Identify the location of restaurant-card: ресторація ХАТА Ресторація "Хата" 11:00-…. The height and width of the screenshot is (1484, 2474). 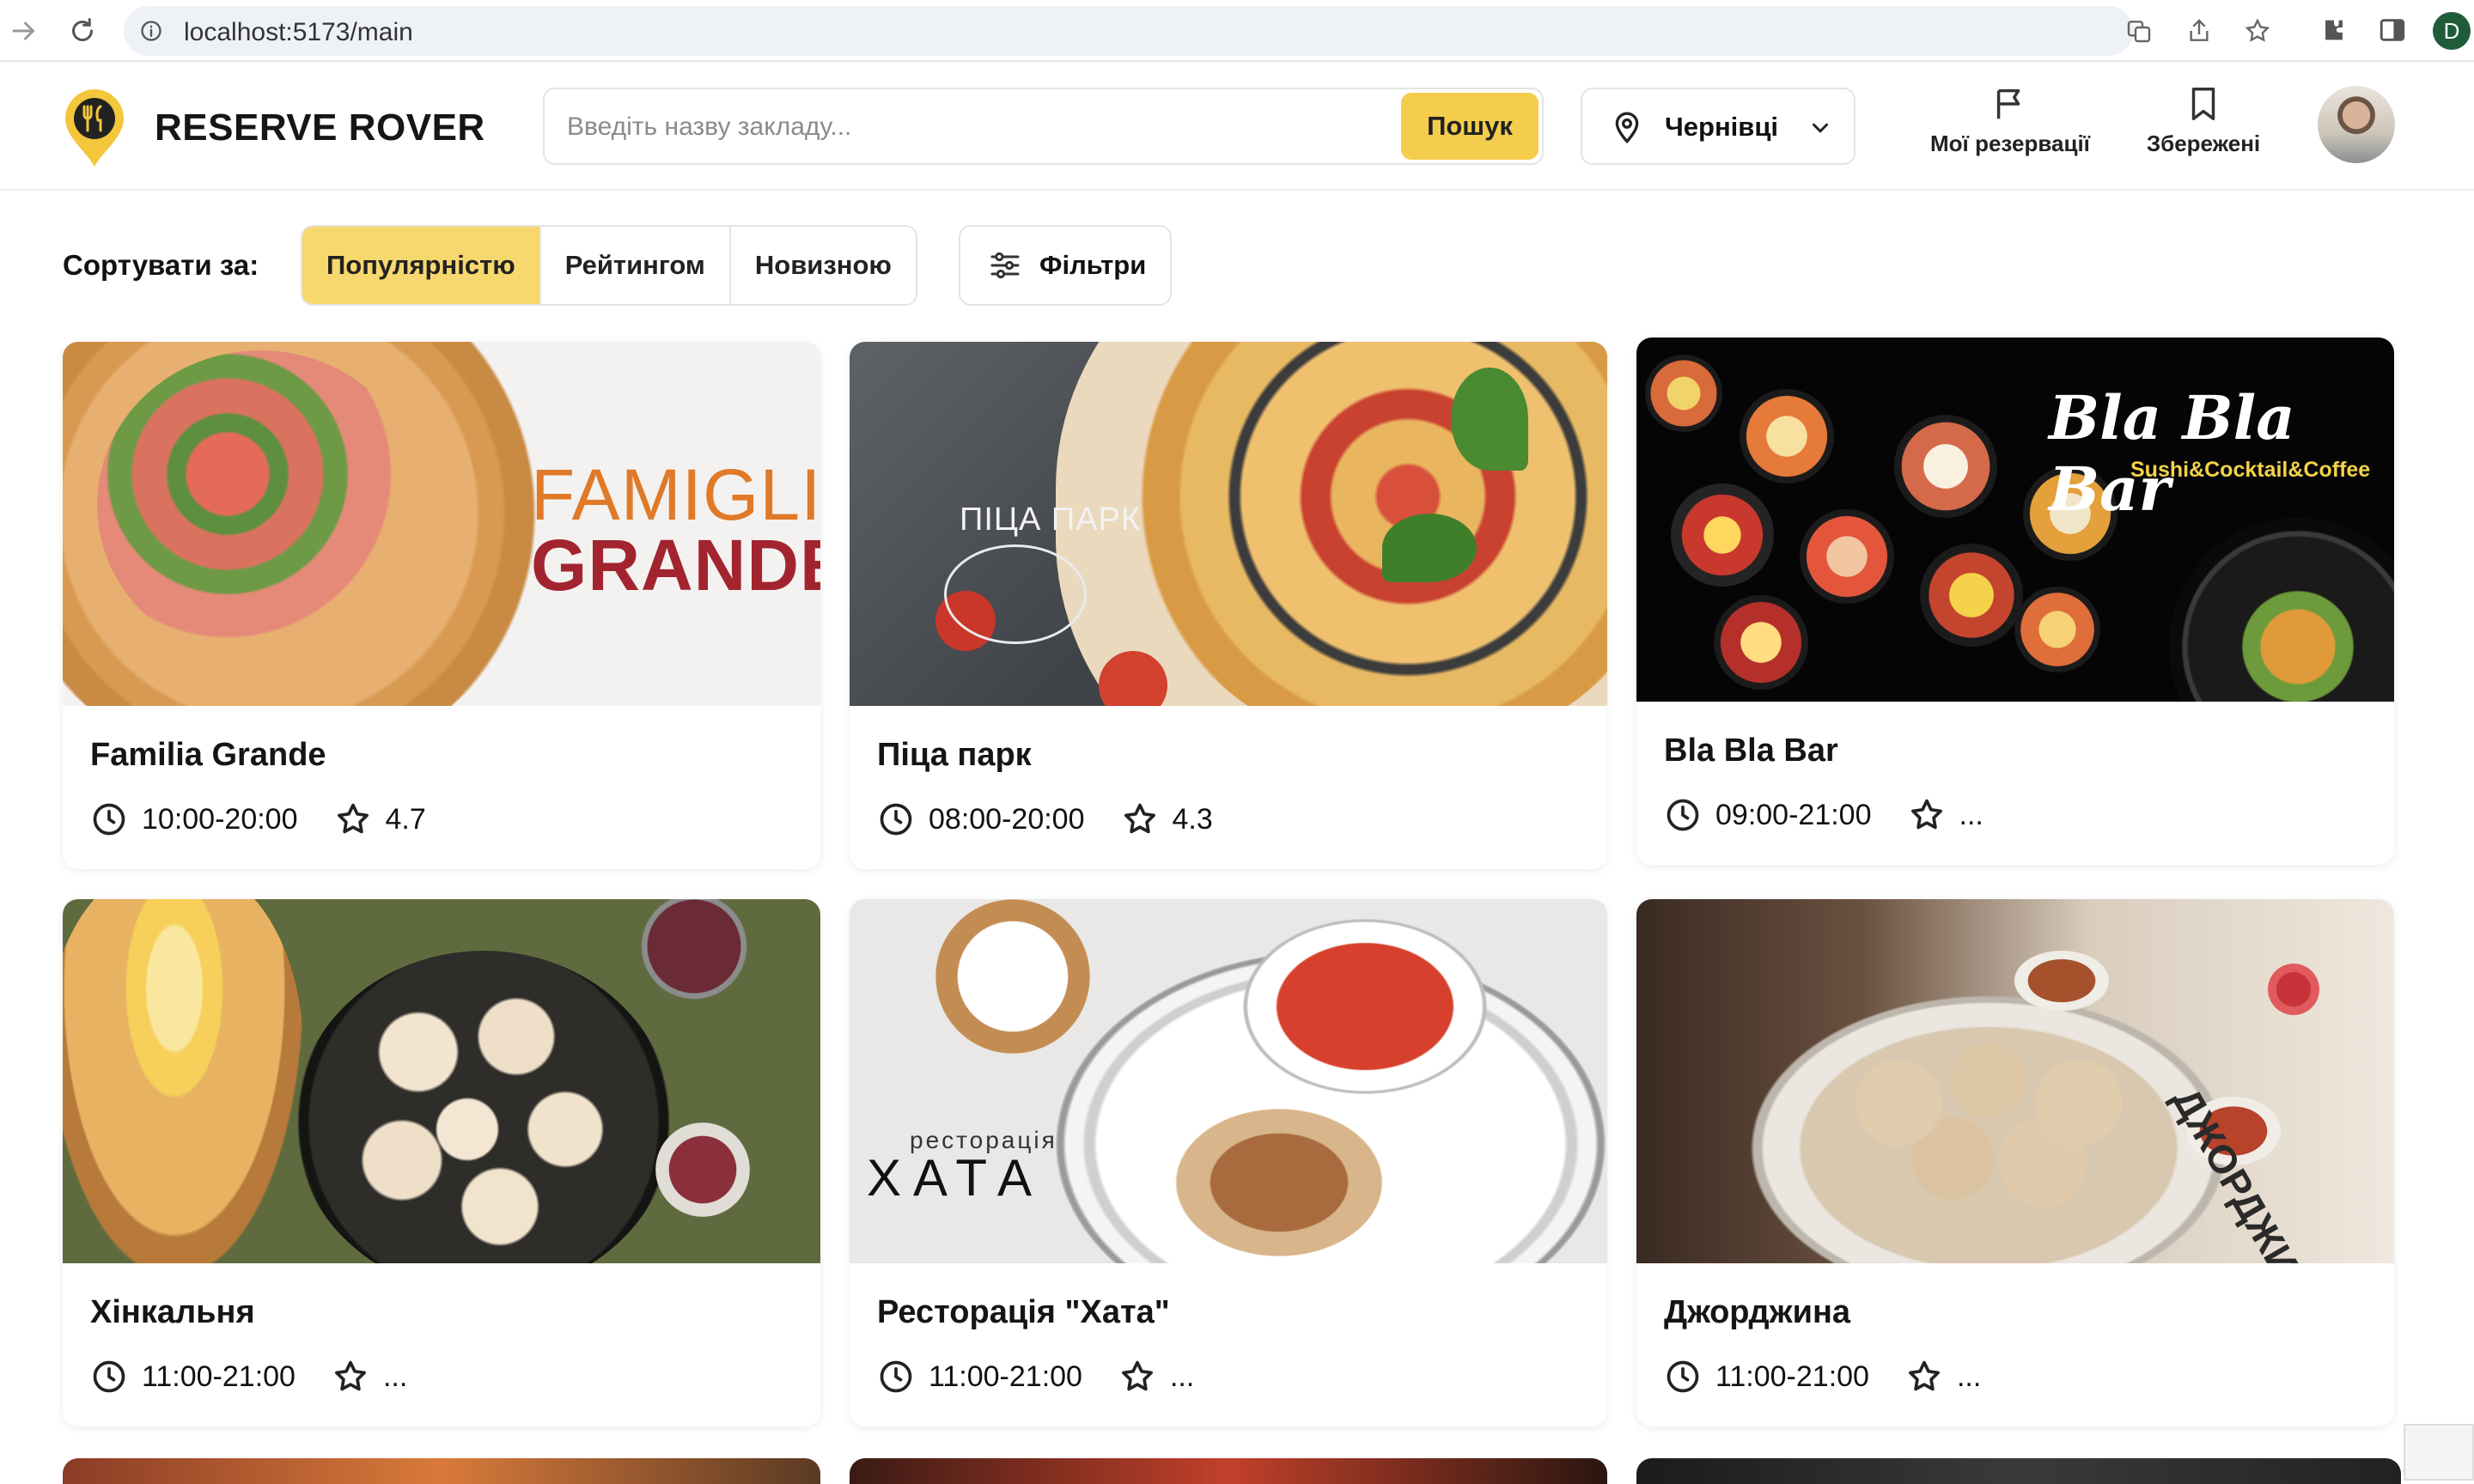
(1228, 1162).